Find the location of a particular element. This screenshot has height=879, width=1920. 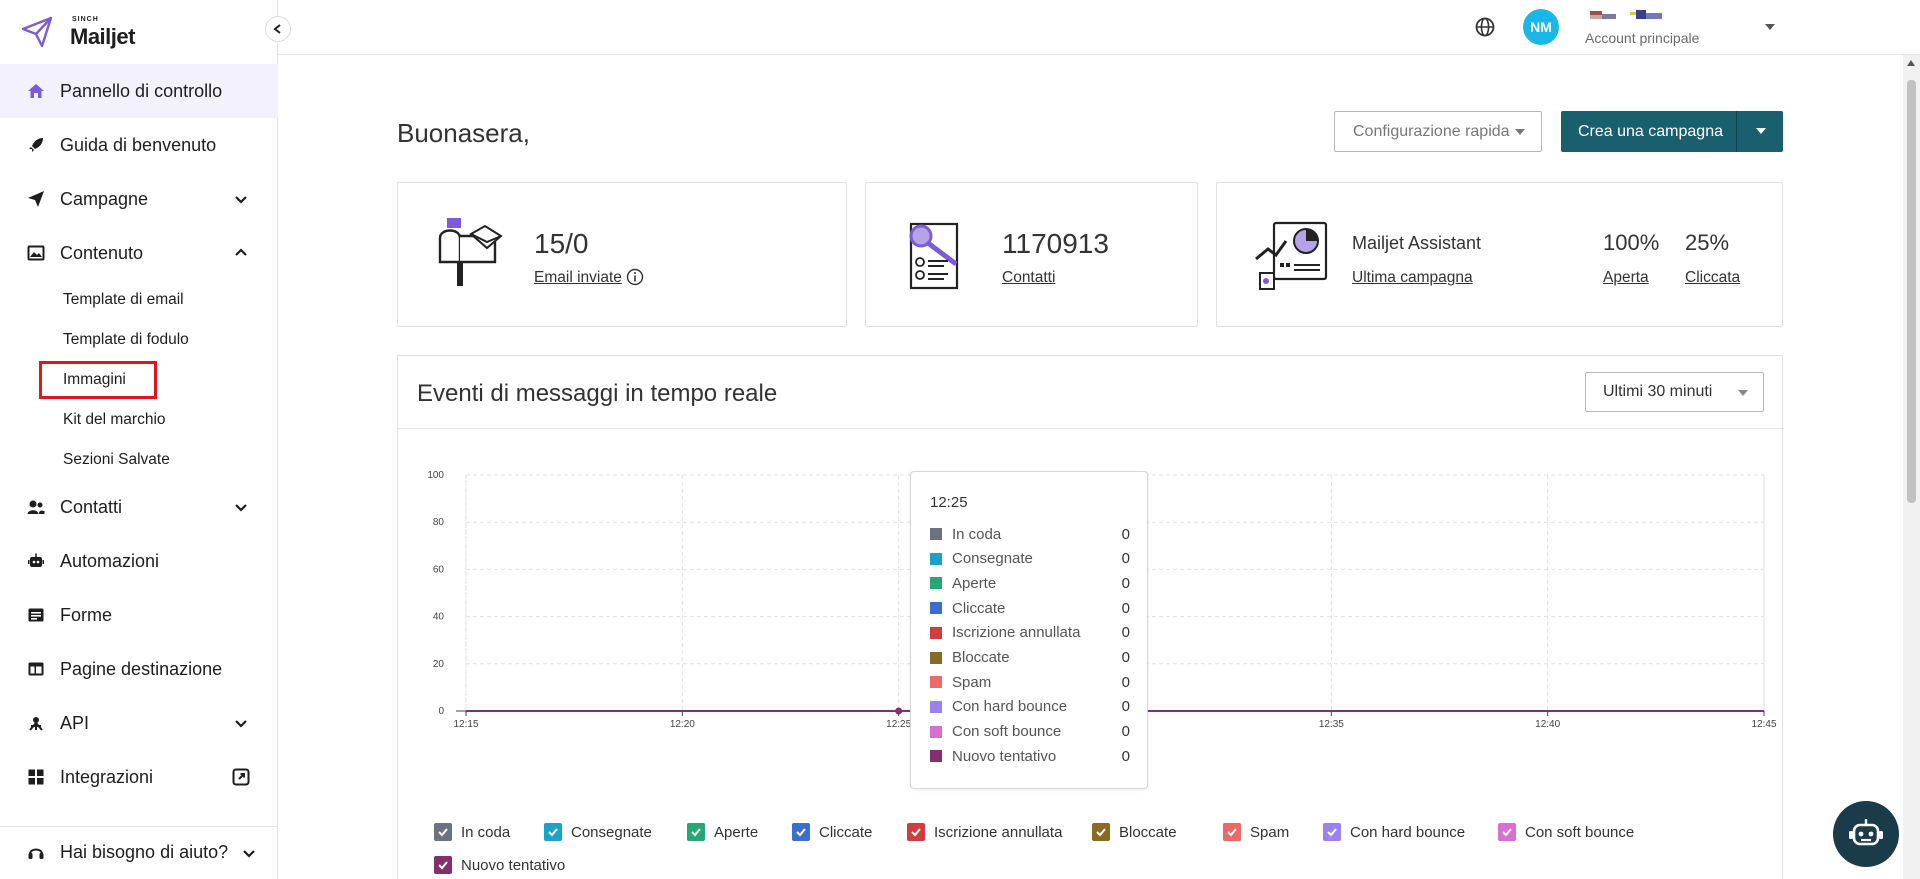

sidebar-item-landing-pages: Pagine destinazione is located at coordinates (139, 669).